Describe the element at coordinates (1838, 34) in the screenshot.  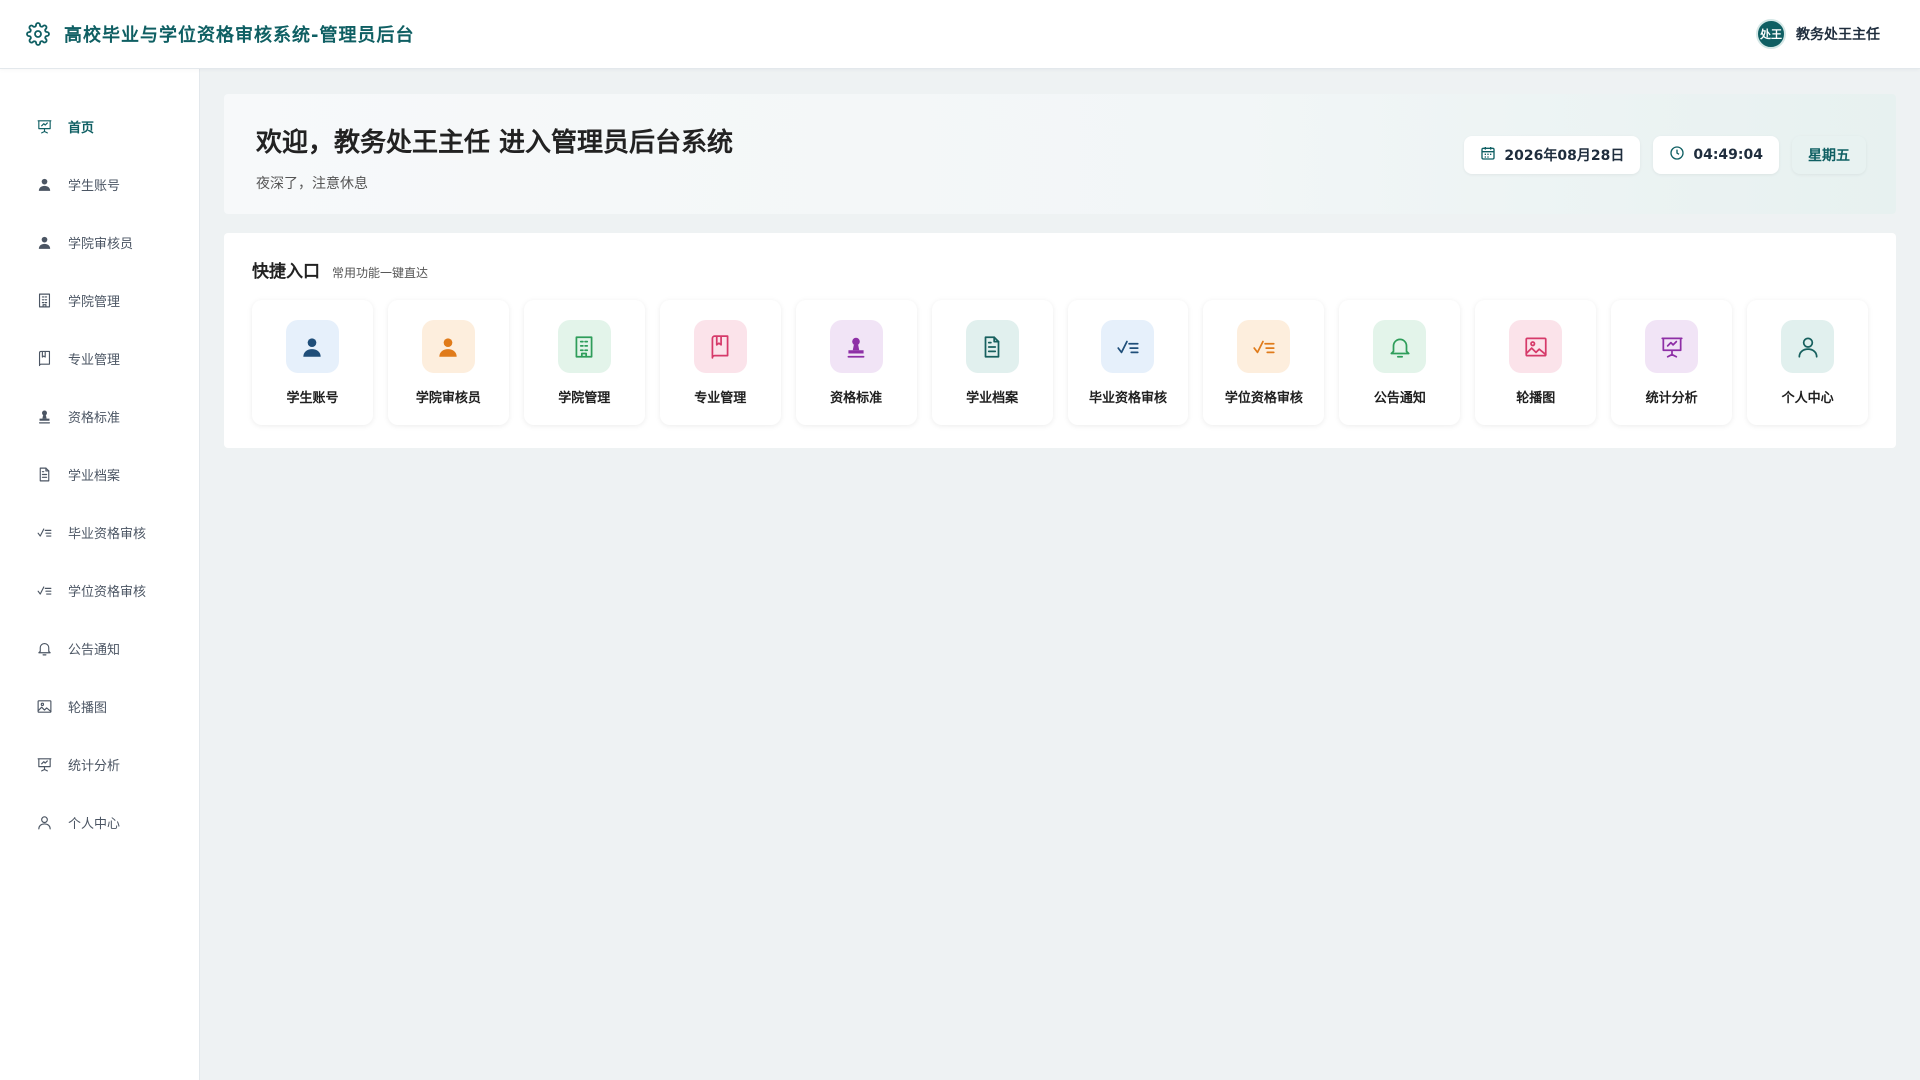
I see `user-name: 教务处王主任` at that location.